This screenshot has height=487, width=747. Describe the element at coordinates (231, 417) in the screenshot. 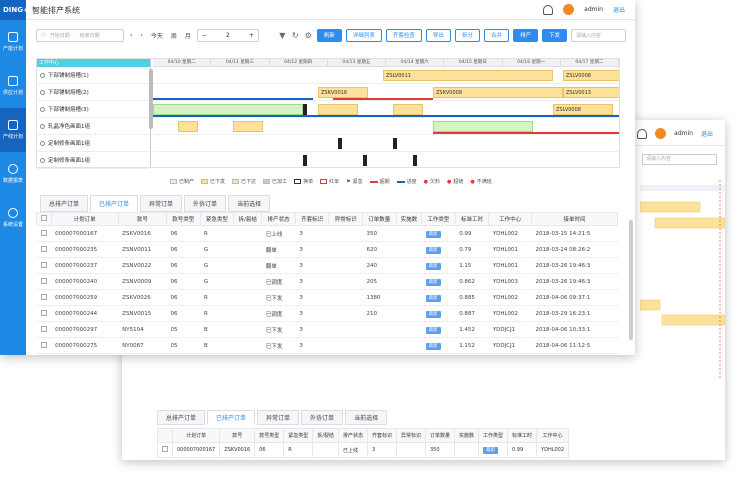

I see `back-tab-1: 已排产订单` at that location.